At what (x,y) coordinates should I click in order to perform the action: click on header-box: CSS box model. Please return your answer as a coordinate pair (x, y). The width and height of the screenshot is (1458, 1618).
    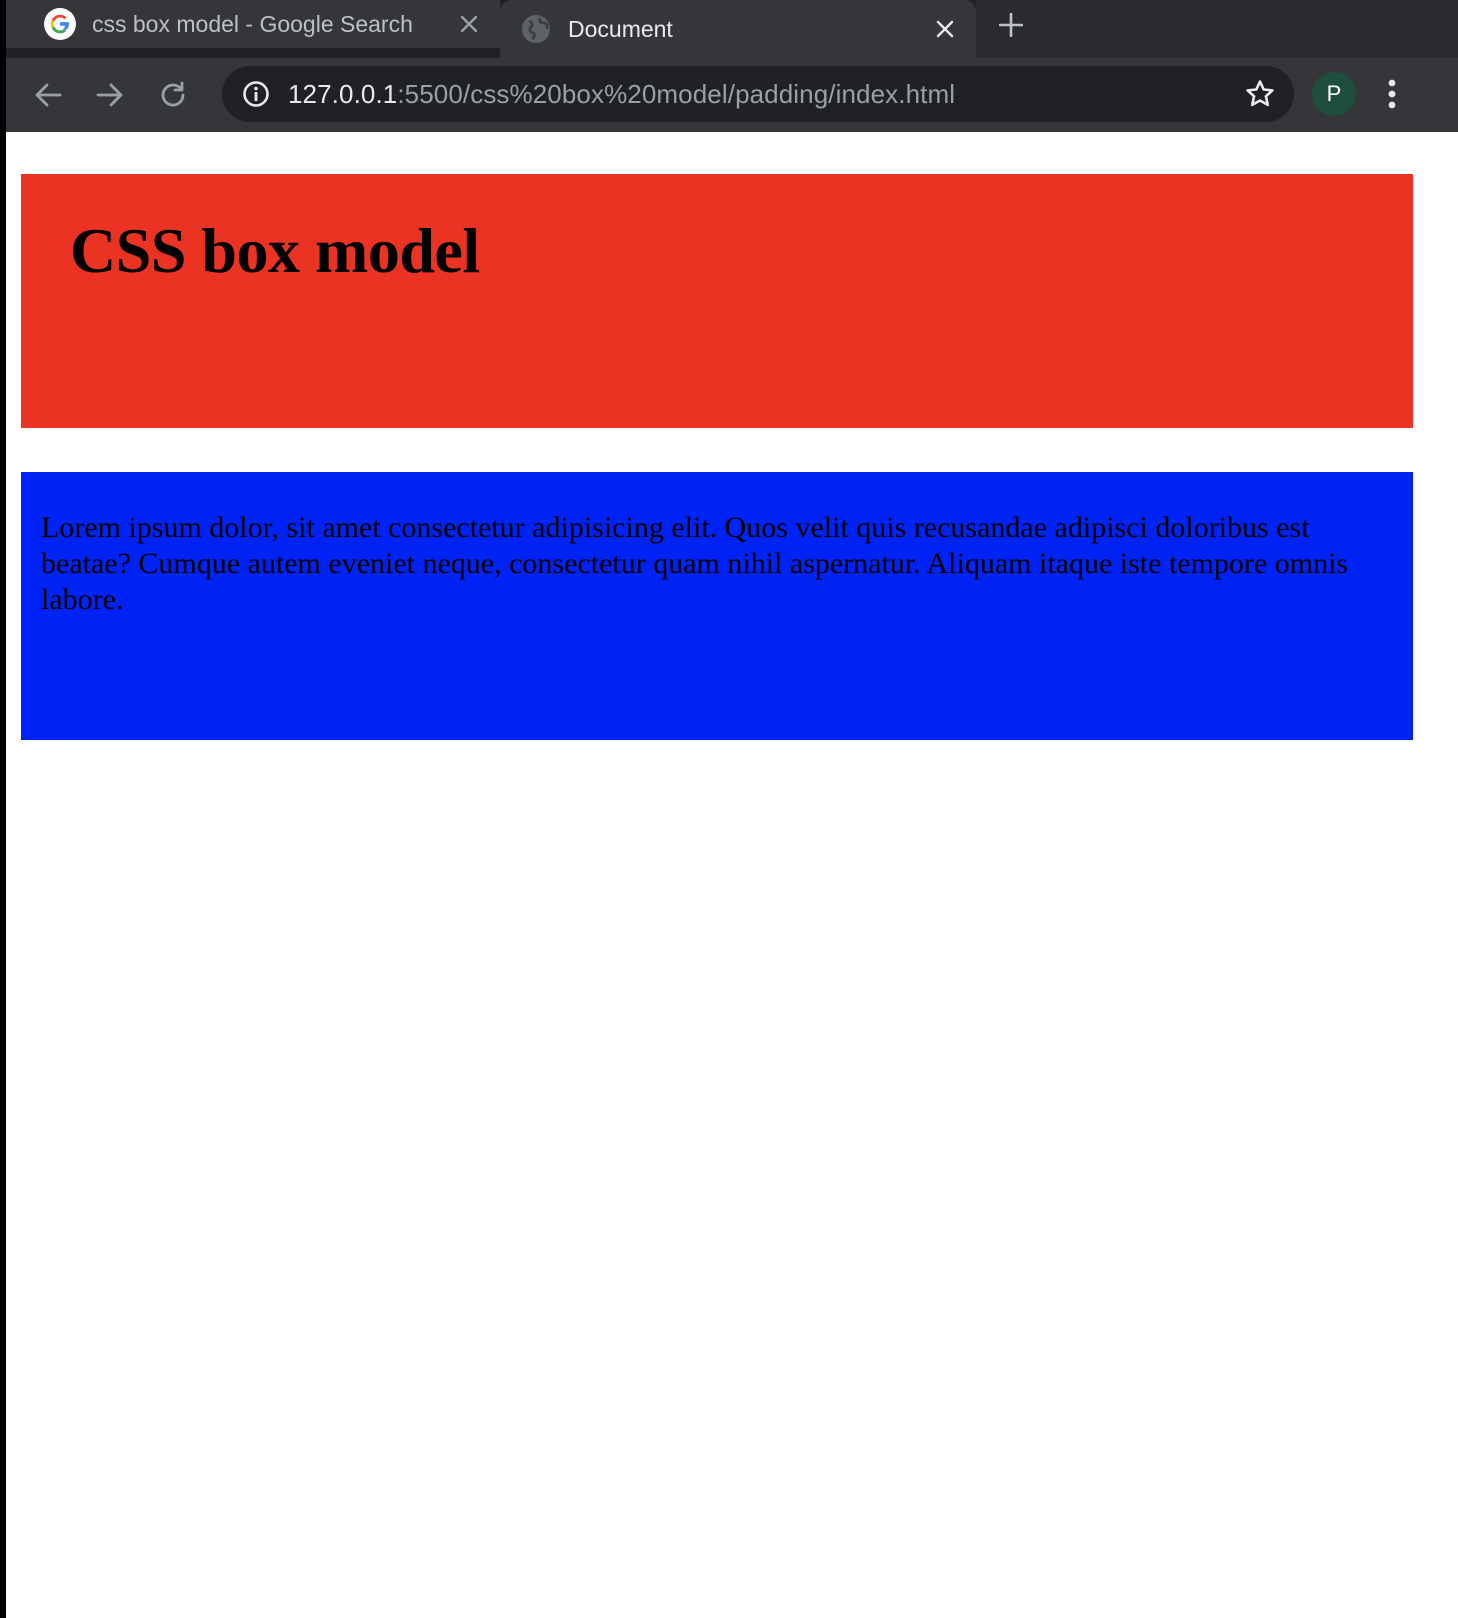
    Looking at the image, I should click on (717, 301).